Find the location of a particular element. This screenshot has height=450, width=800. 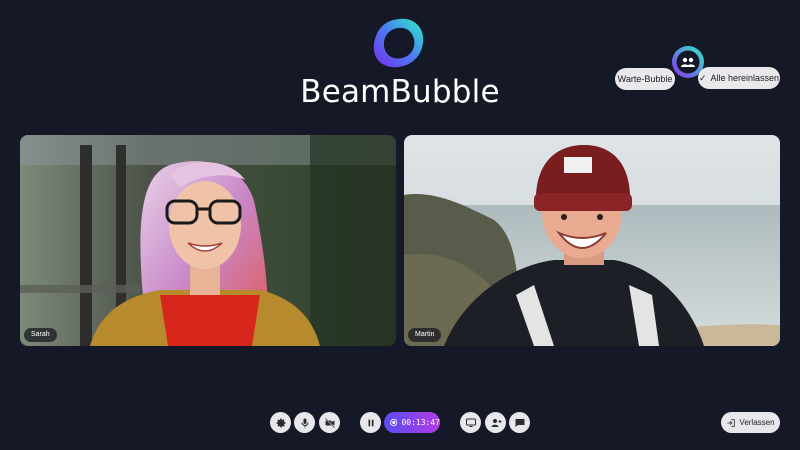

participant-name-sarah: Sarah is located at coordinates (40, 335).